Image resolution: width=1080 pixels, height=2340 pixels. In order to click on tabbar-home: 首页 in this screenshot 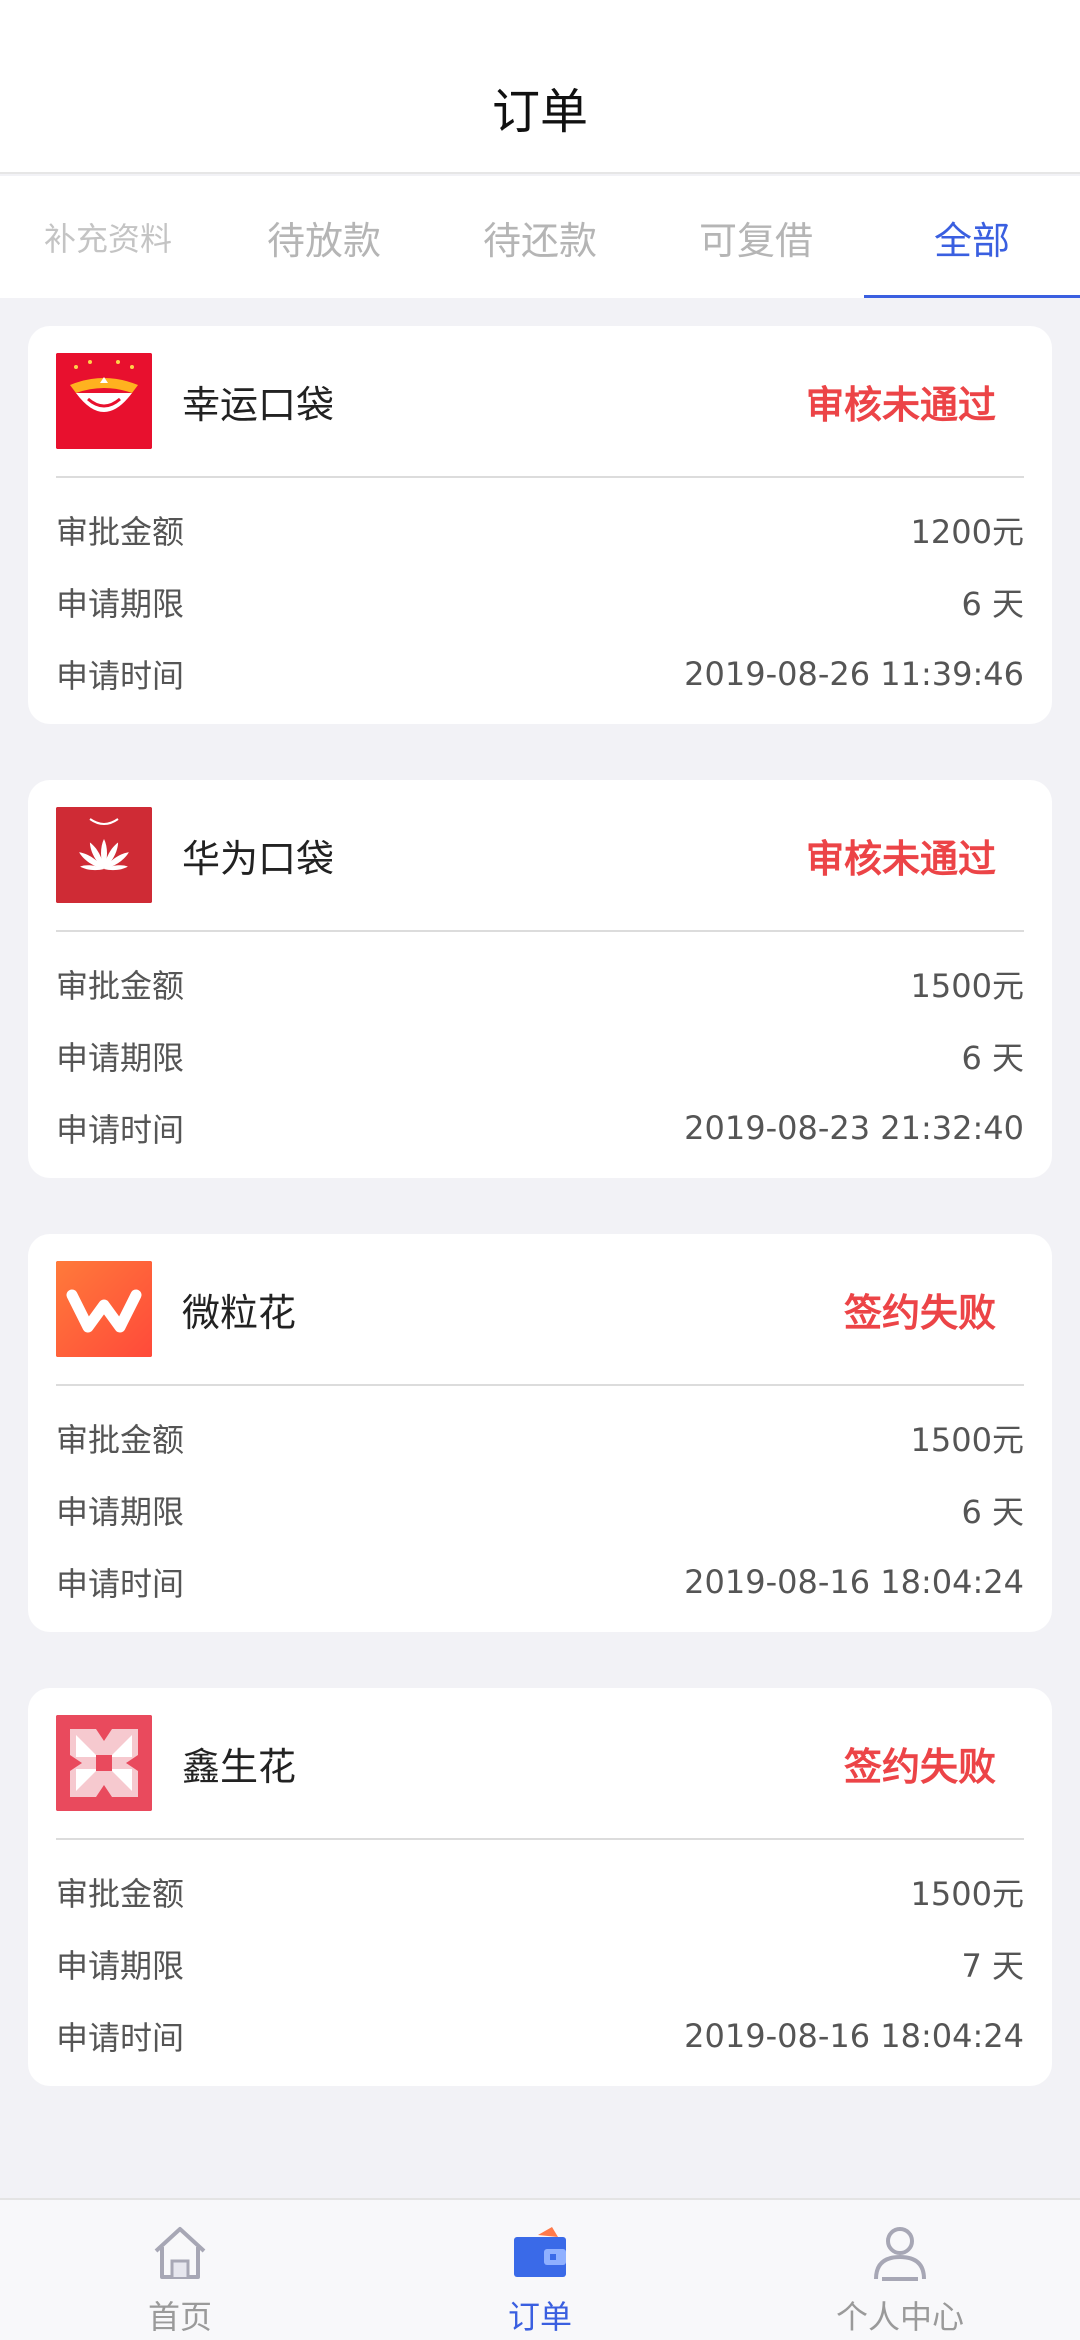, I will do `click(180, 2270)`.